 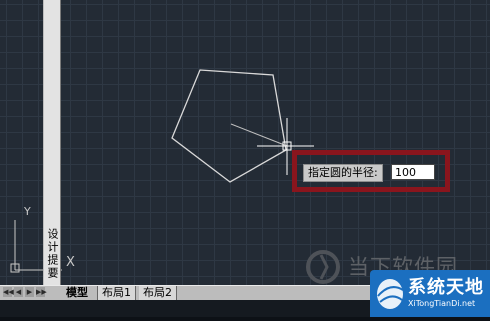 What do you see at coordinates (27, 211) in the screenshot?
I see `ucs-y-label: Y` at bounding box center [27, 211].